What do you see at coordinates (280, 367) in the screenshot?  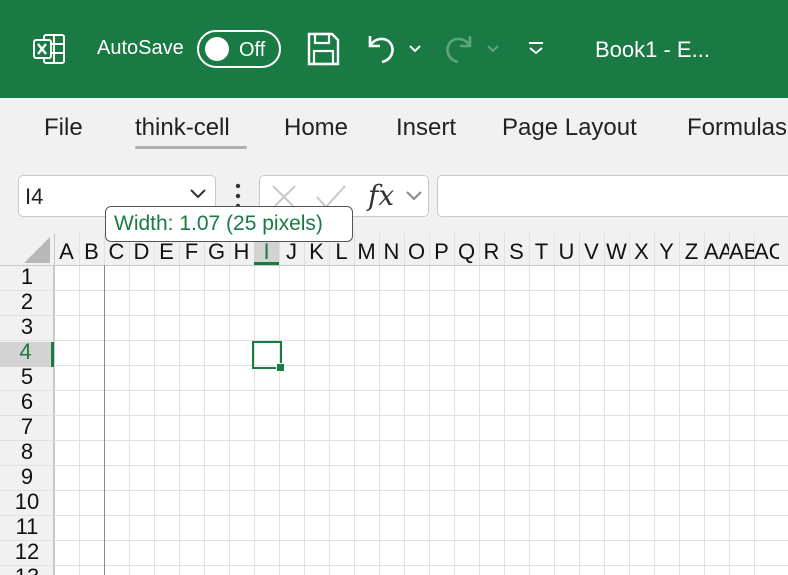 I see `fill-handle` at bounding box center [280, 367].